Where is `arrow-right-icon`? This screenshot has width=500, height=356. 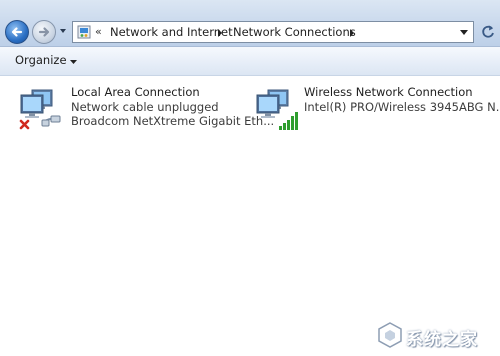
arrow-right-icon is located at coordinates (44, 32).